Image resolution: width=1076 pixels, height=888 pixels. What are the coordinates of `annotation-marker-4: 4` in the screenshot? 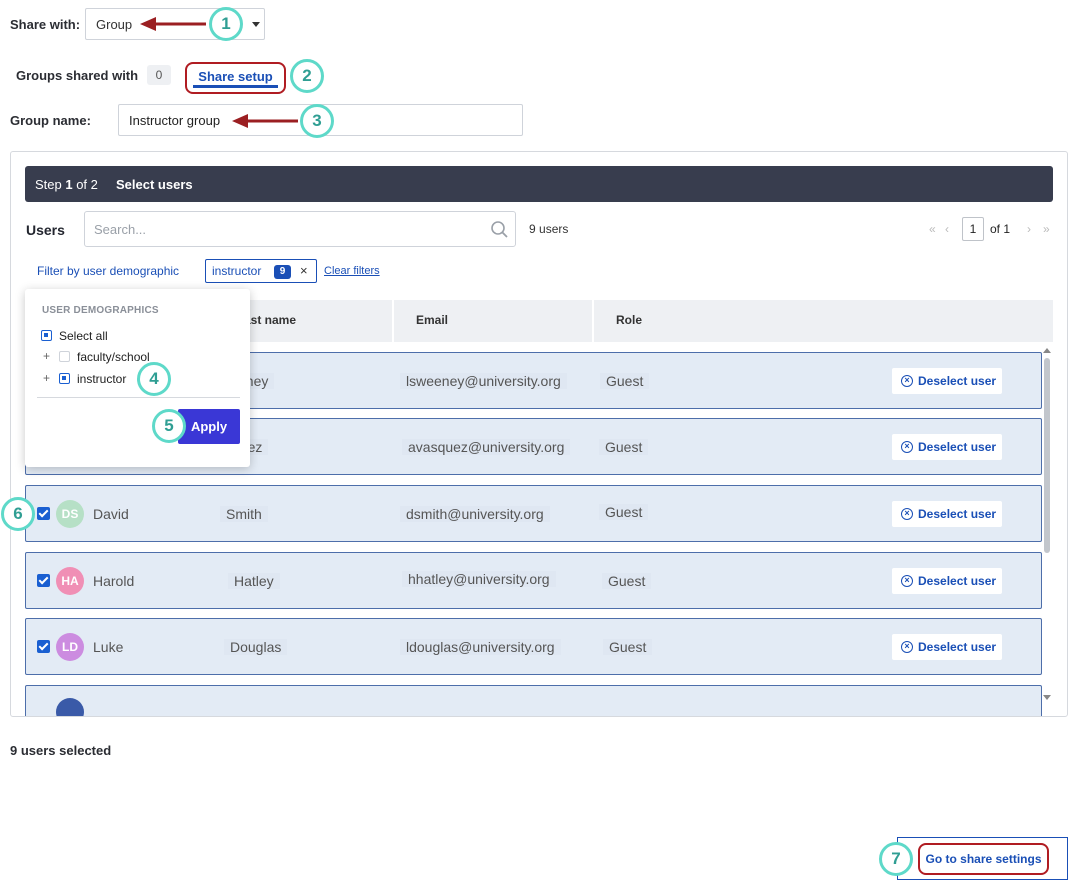 It's located at (154, 379).